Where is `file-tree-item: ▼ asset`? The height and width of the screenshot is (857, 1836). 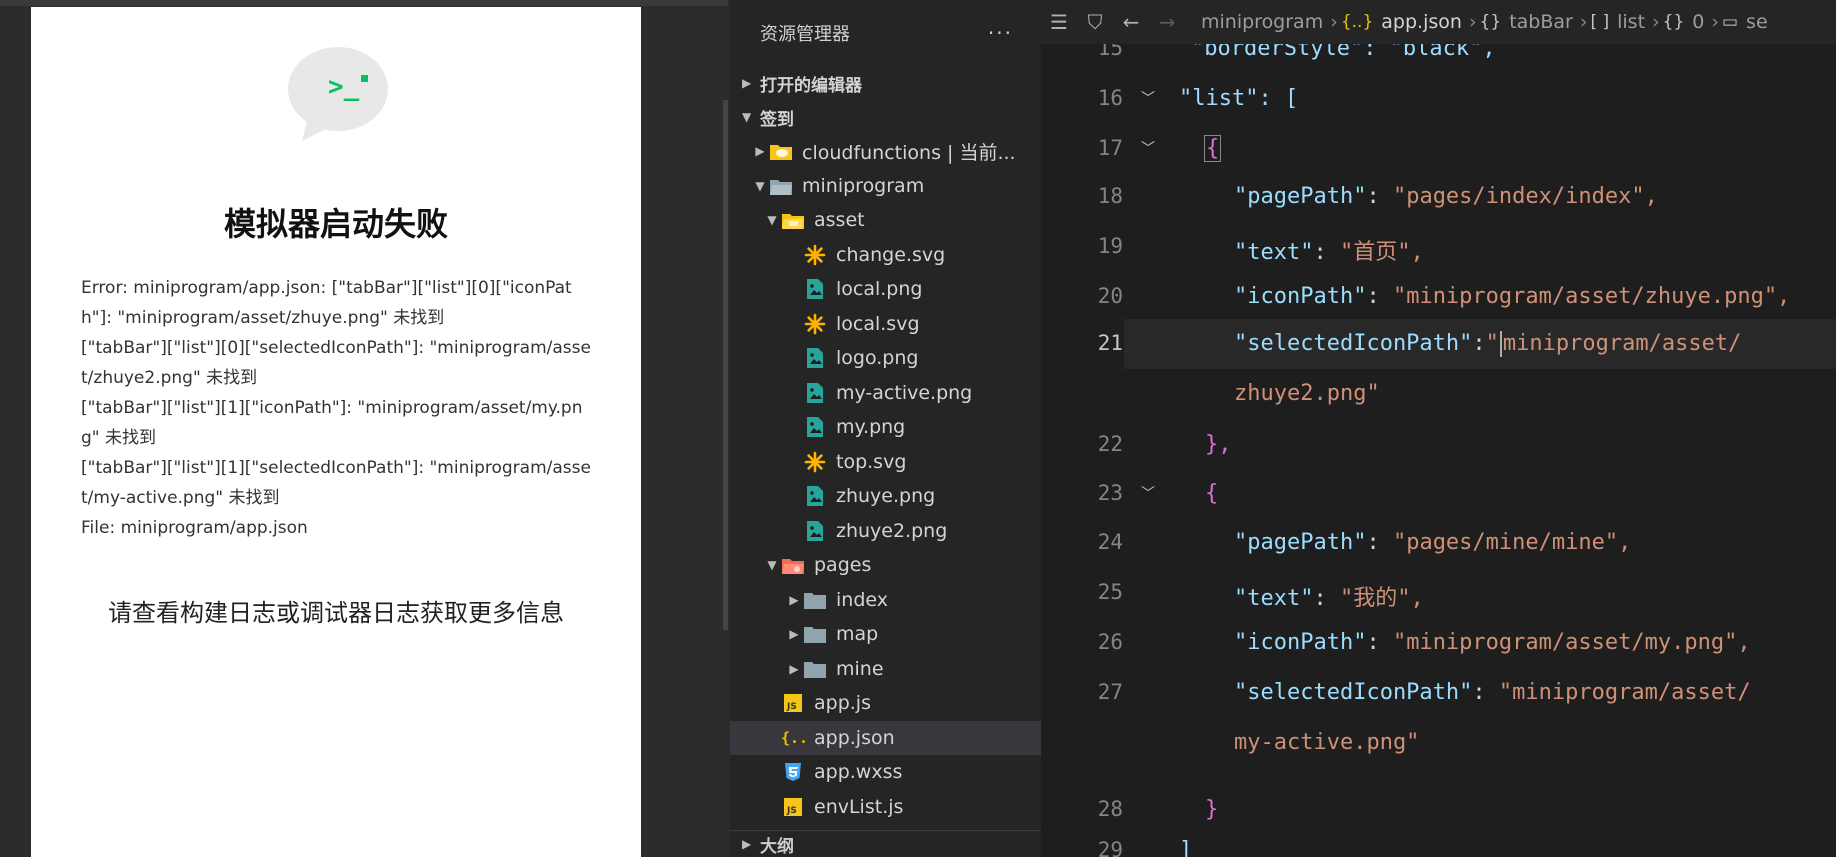 file-tree-item: ▼ asset is located at coordinates (885, 220).